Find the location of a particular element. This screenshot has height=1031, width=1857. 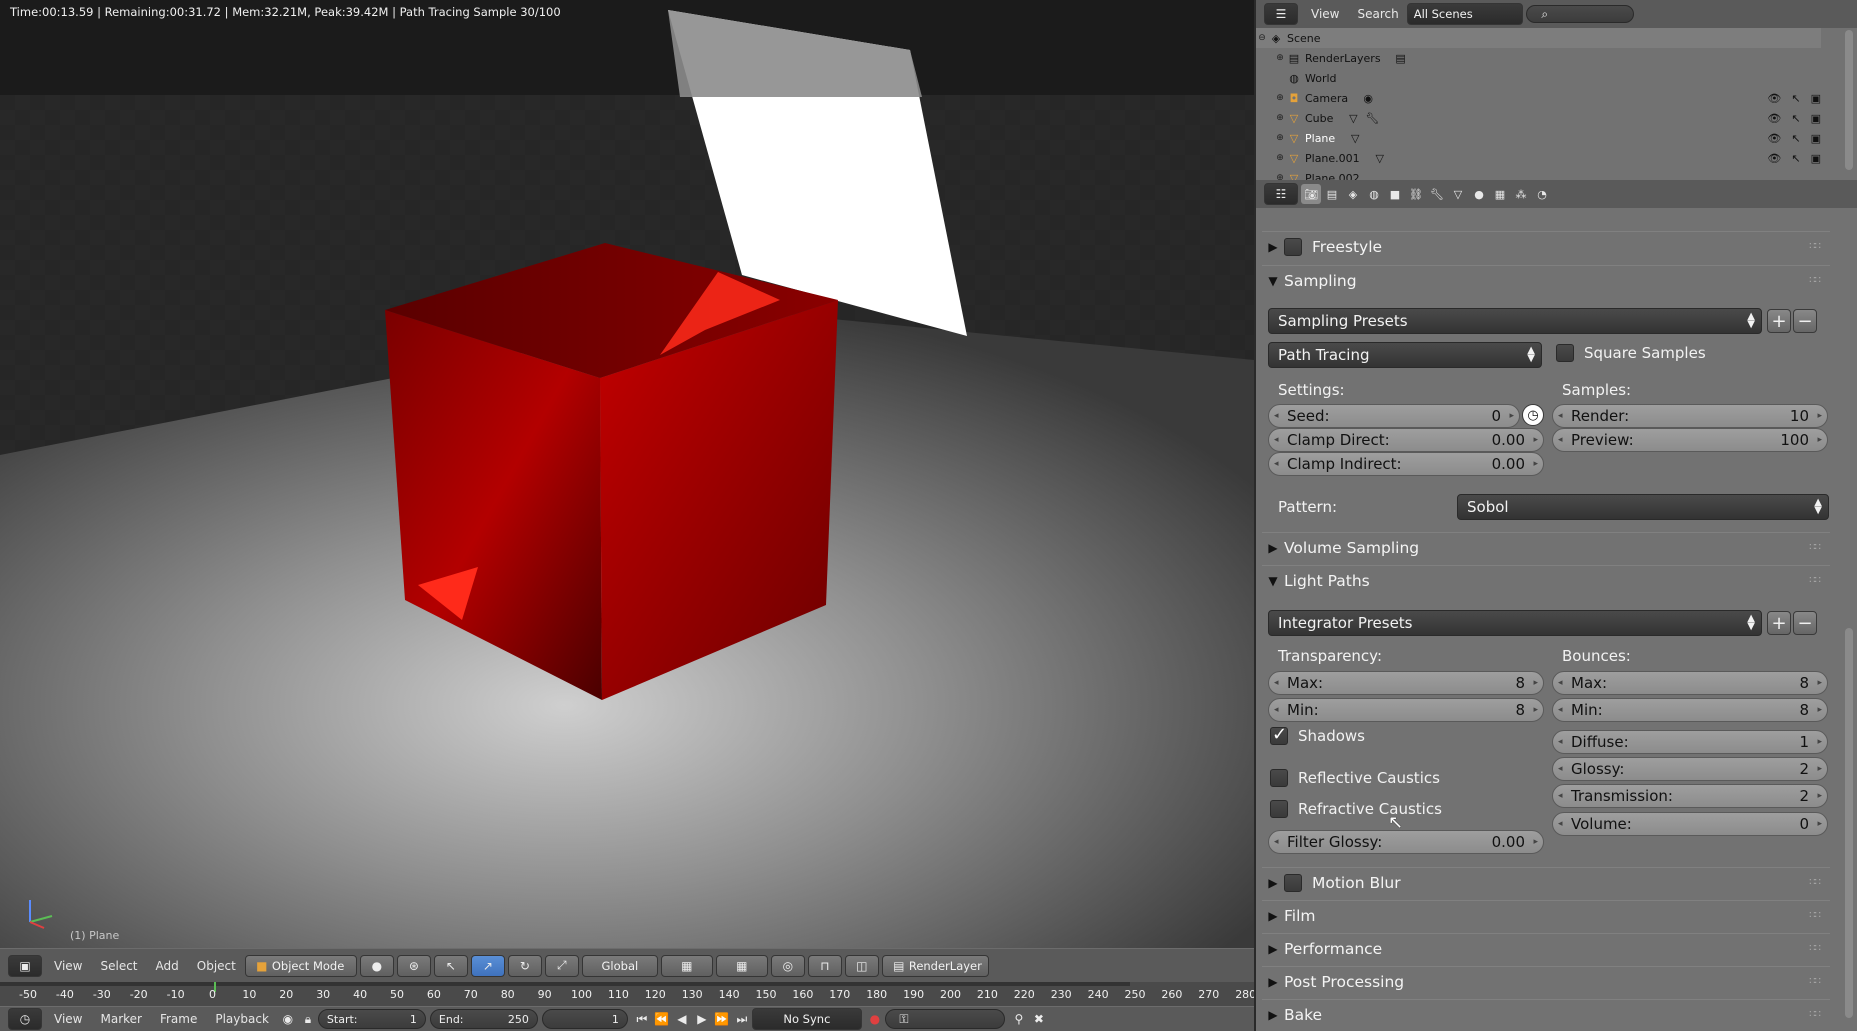

next-key-icon: ⏩ is located at coordinates (722, 1019).